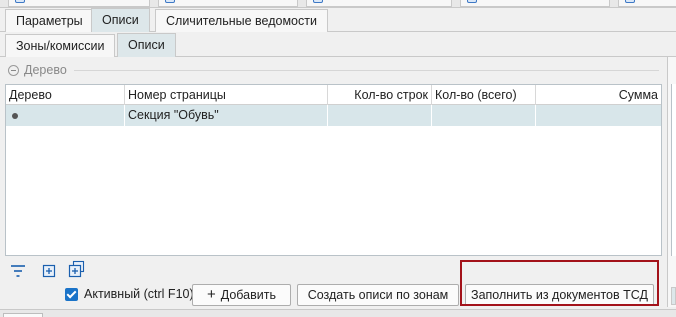  I want to click on tab-zones-commissions: Зоны/комиссии, so click(60, 45).